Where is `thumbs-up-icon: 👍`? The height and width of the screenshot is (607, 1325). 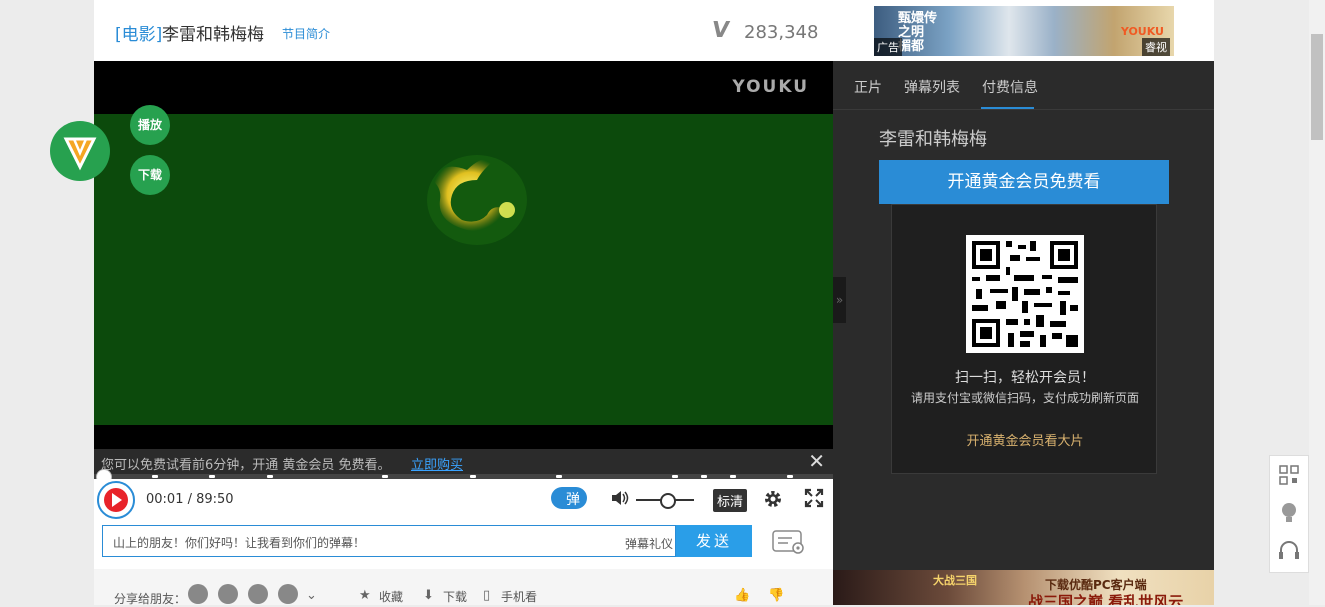 thumbs-up-icon: 👍 is located at coordinates (742, 595).